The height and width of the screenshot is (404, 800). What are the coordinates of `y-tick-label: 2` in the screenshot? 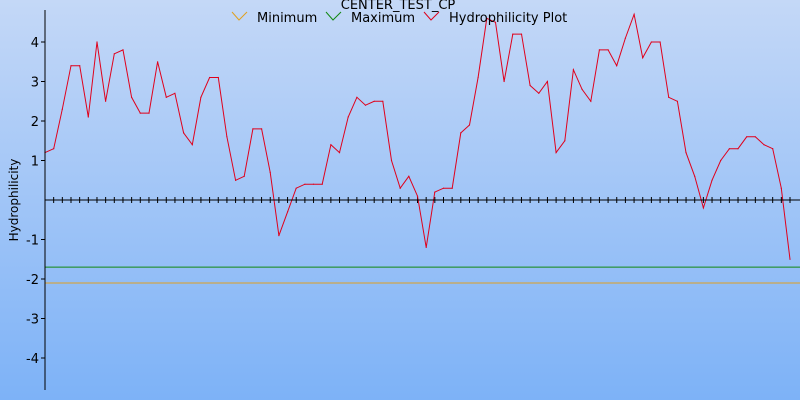 It's located at (35, 122).